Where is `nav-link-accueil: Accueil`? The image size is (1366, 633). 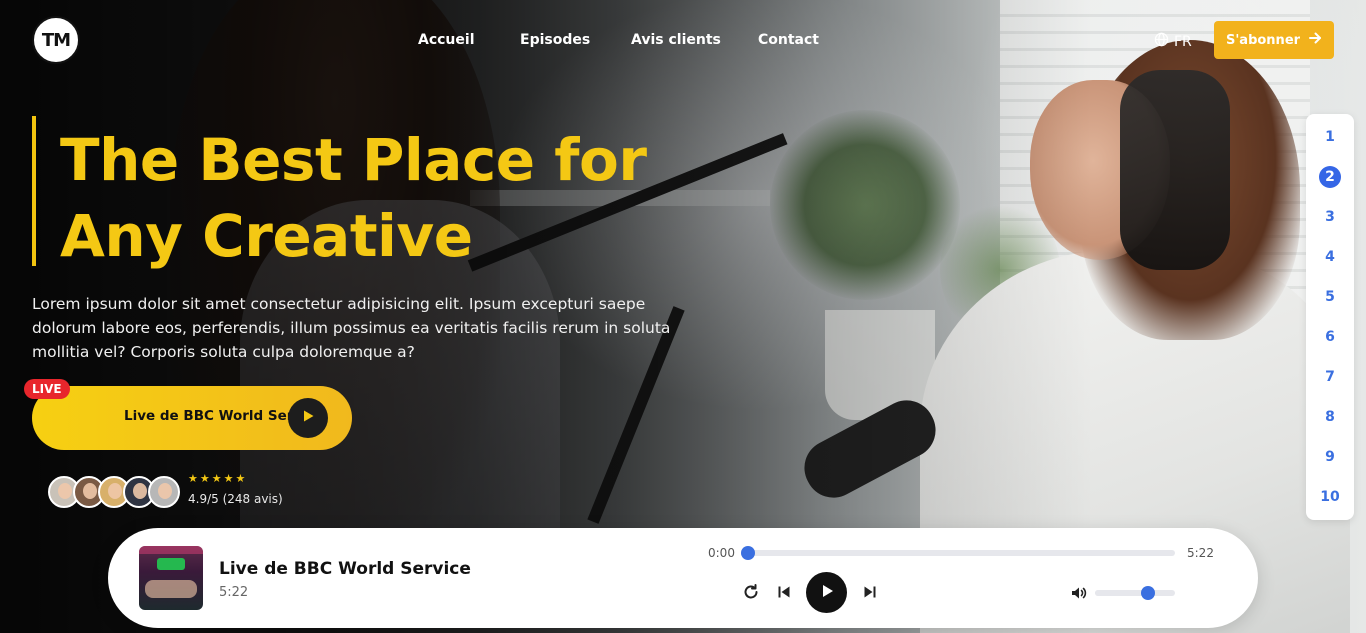
nav-link-accueil: Accueil is located at coordinates (446, 40).